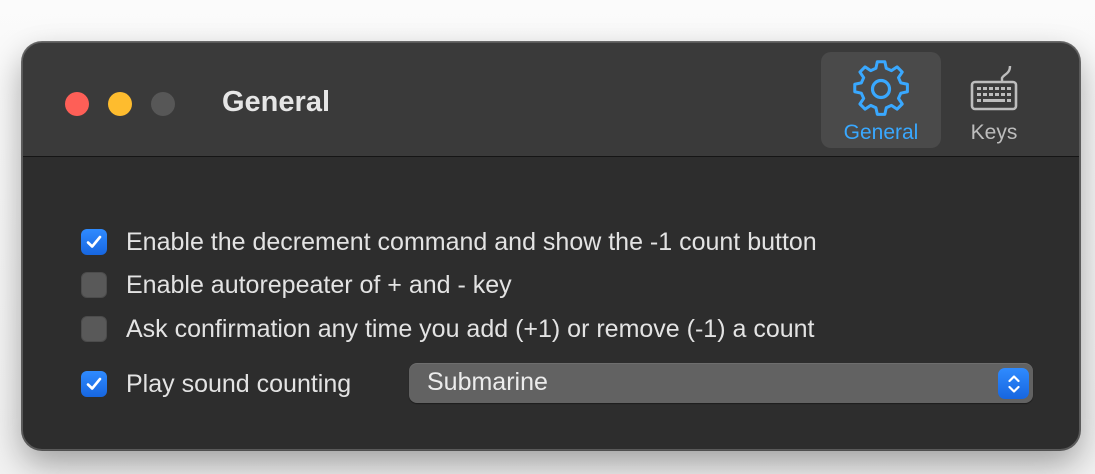 This screenshot has height=474, width=1095. I want to click on decrement-checkbox, so click(94, 242).